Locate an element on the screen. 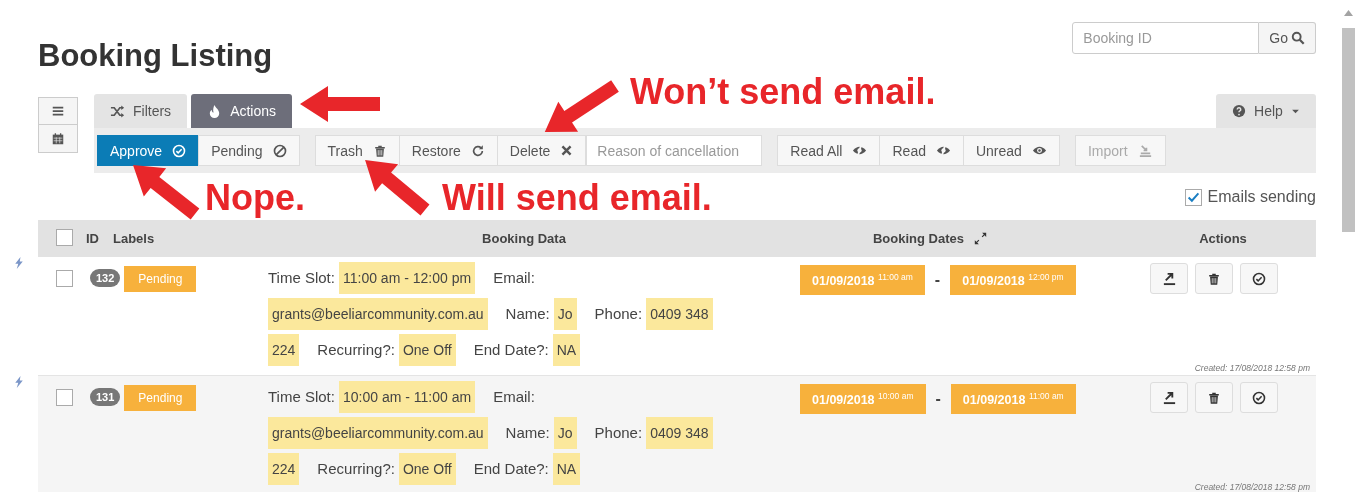 Image resolution: width=1359 pixels, height=492 pixels. check-icon is located at coordinates (1193, 197).